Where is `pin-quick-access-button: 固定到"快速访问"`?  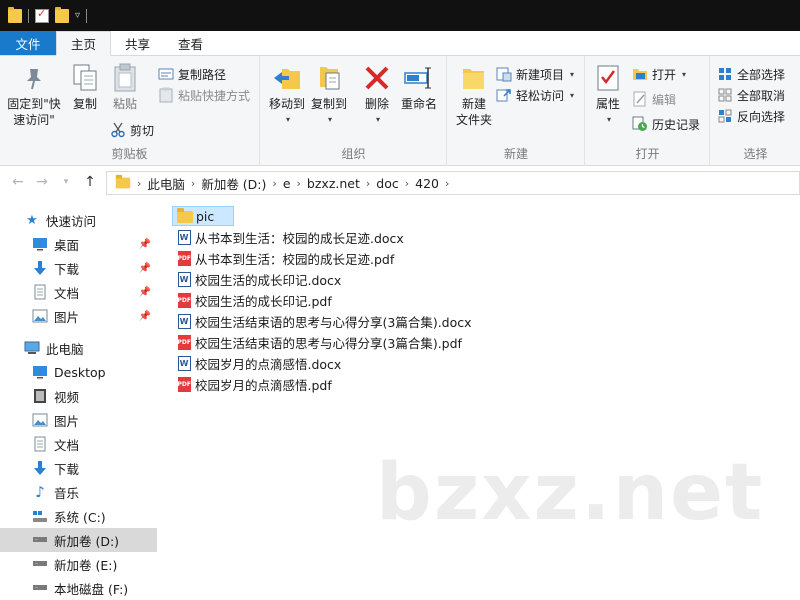 pin-quick-access-button: 固定到"快速访问" is located at coordinates (34, 95).